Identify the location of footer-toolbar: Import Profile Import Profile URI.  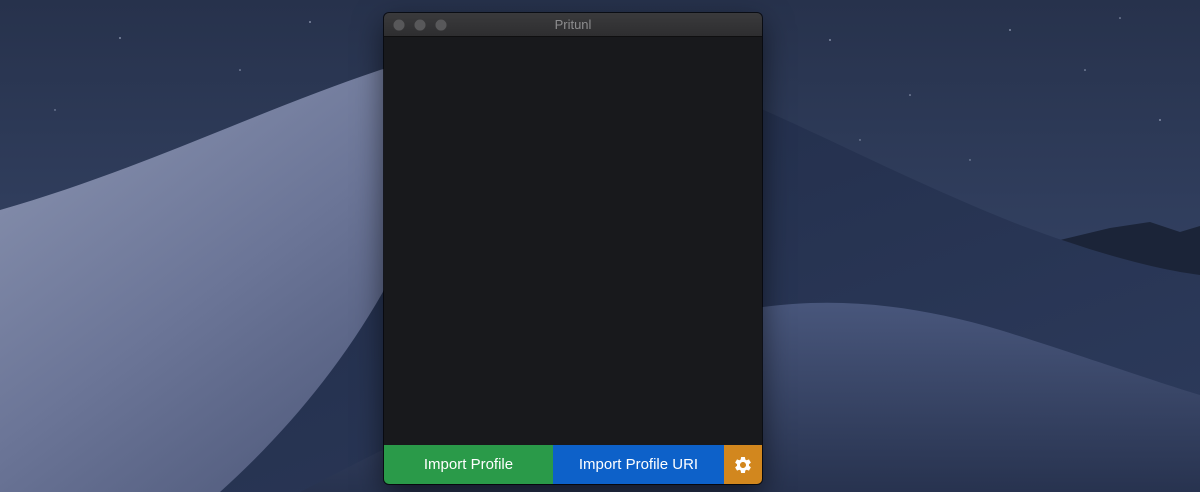
(573, 464).